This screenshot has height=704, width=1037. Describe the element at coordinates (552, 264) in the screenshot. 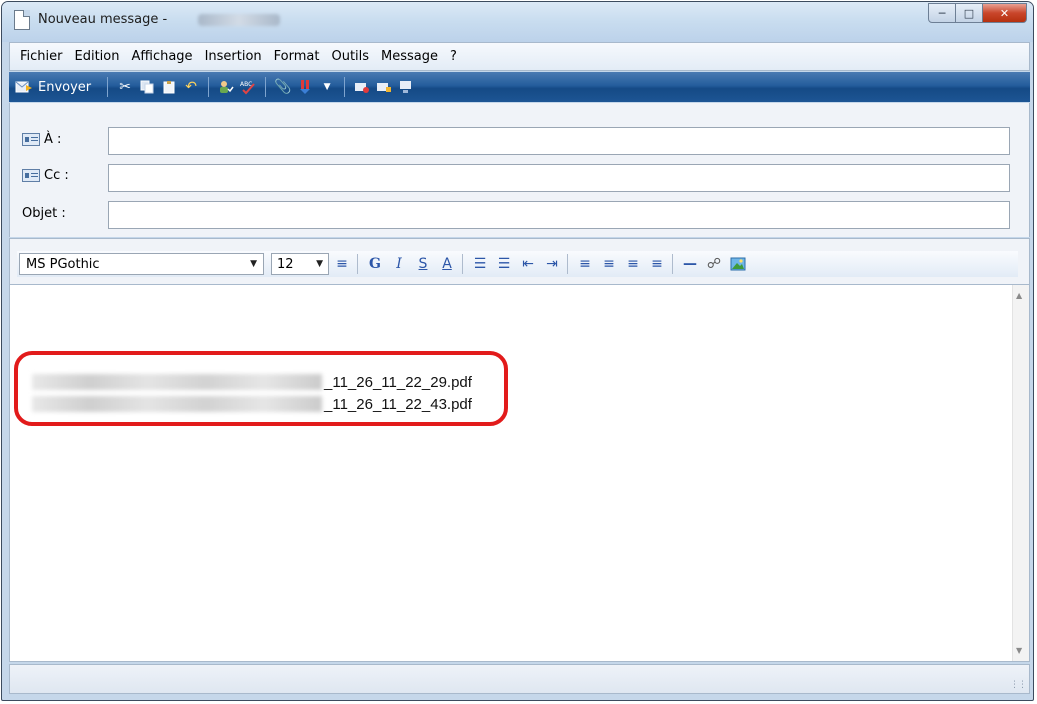

I see `increase-indent-button: ⇥` at that location.